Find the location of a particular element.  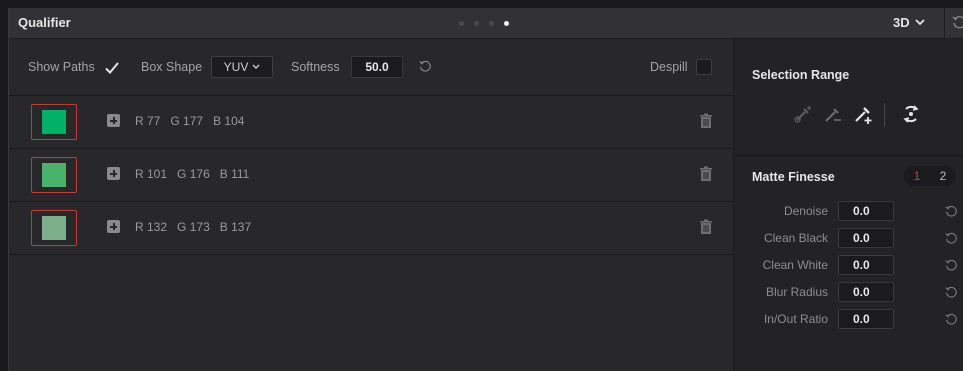

tab-1: 1 is located at coordinates (917, 176).